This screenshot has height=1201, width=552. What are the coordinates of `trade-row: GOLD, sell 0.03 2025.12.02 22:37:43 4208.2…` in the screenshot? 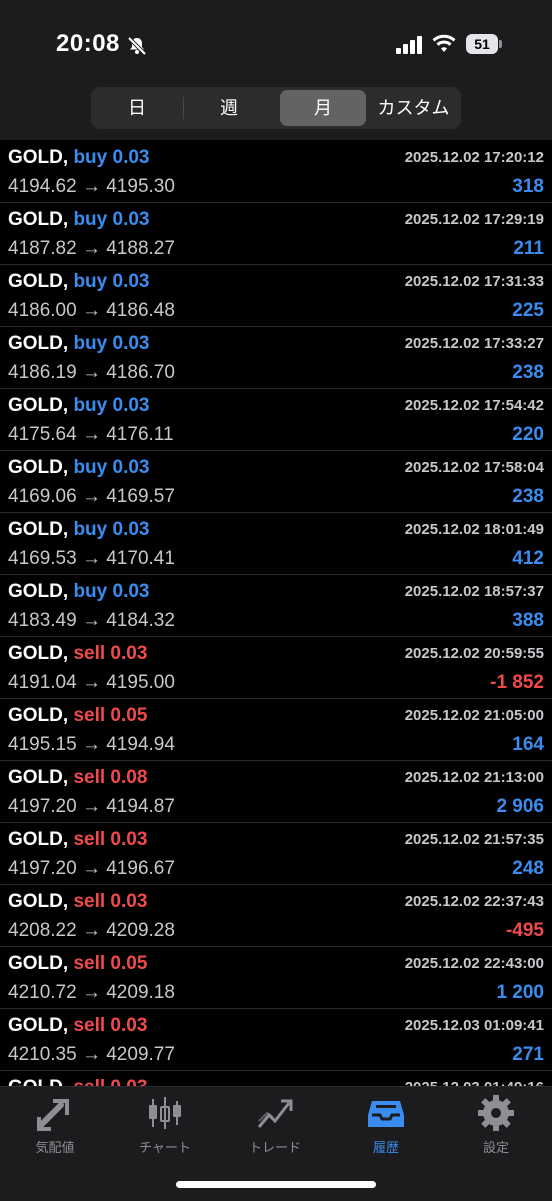 It's located at (276, 916).